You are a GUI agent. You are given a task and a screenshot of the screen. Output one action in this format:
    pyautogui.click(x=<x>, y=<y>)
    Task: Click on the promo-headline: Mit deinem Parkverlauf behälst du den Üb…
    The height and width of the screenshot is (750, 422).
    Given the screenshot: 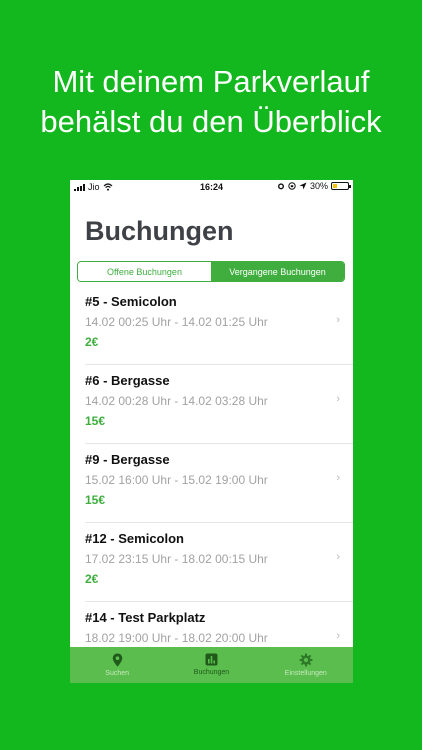 What is the action you would take?
    pyautogui.click(x=211, y=102)
    